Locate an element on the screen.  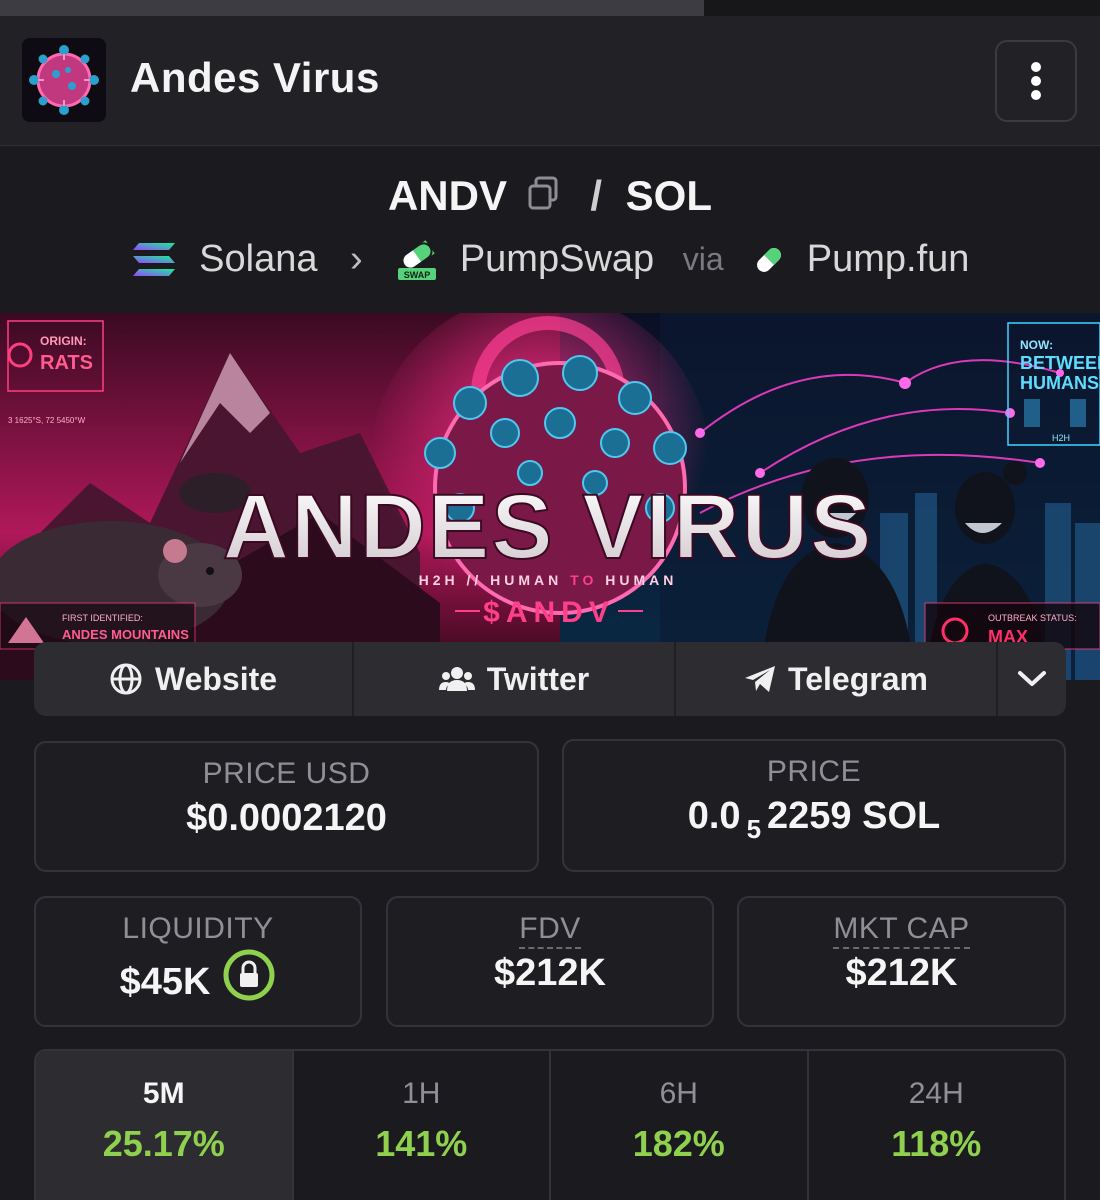
load-progress-bar is located at coordinates (550, 8).